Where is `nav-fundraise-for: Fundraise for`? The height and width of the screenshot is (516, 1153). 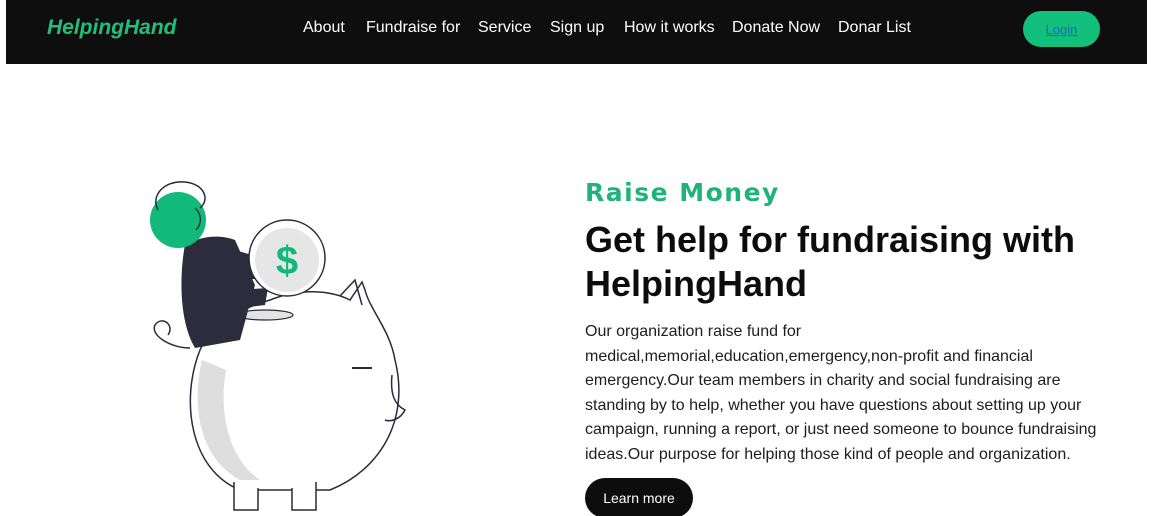 nav-fundraise-for: Fundraise for is located at coordinates (413, 28).